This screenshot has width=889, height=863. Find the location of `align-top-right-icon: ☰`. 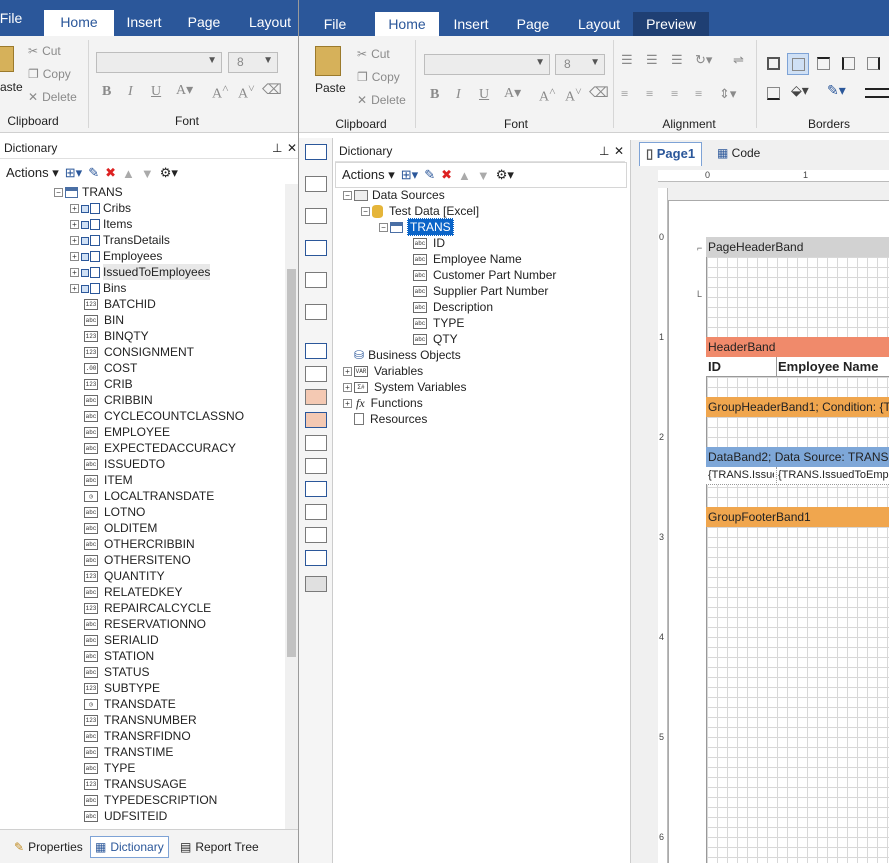

align-top-right-icon: ☰ is located at coordinates (677, 60).